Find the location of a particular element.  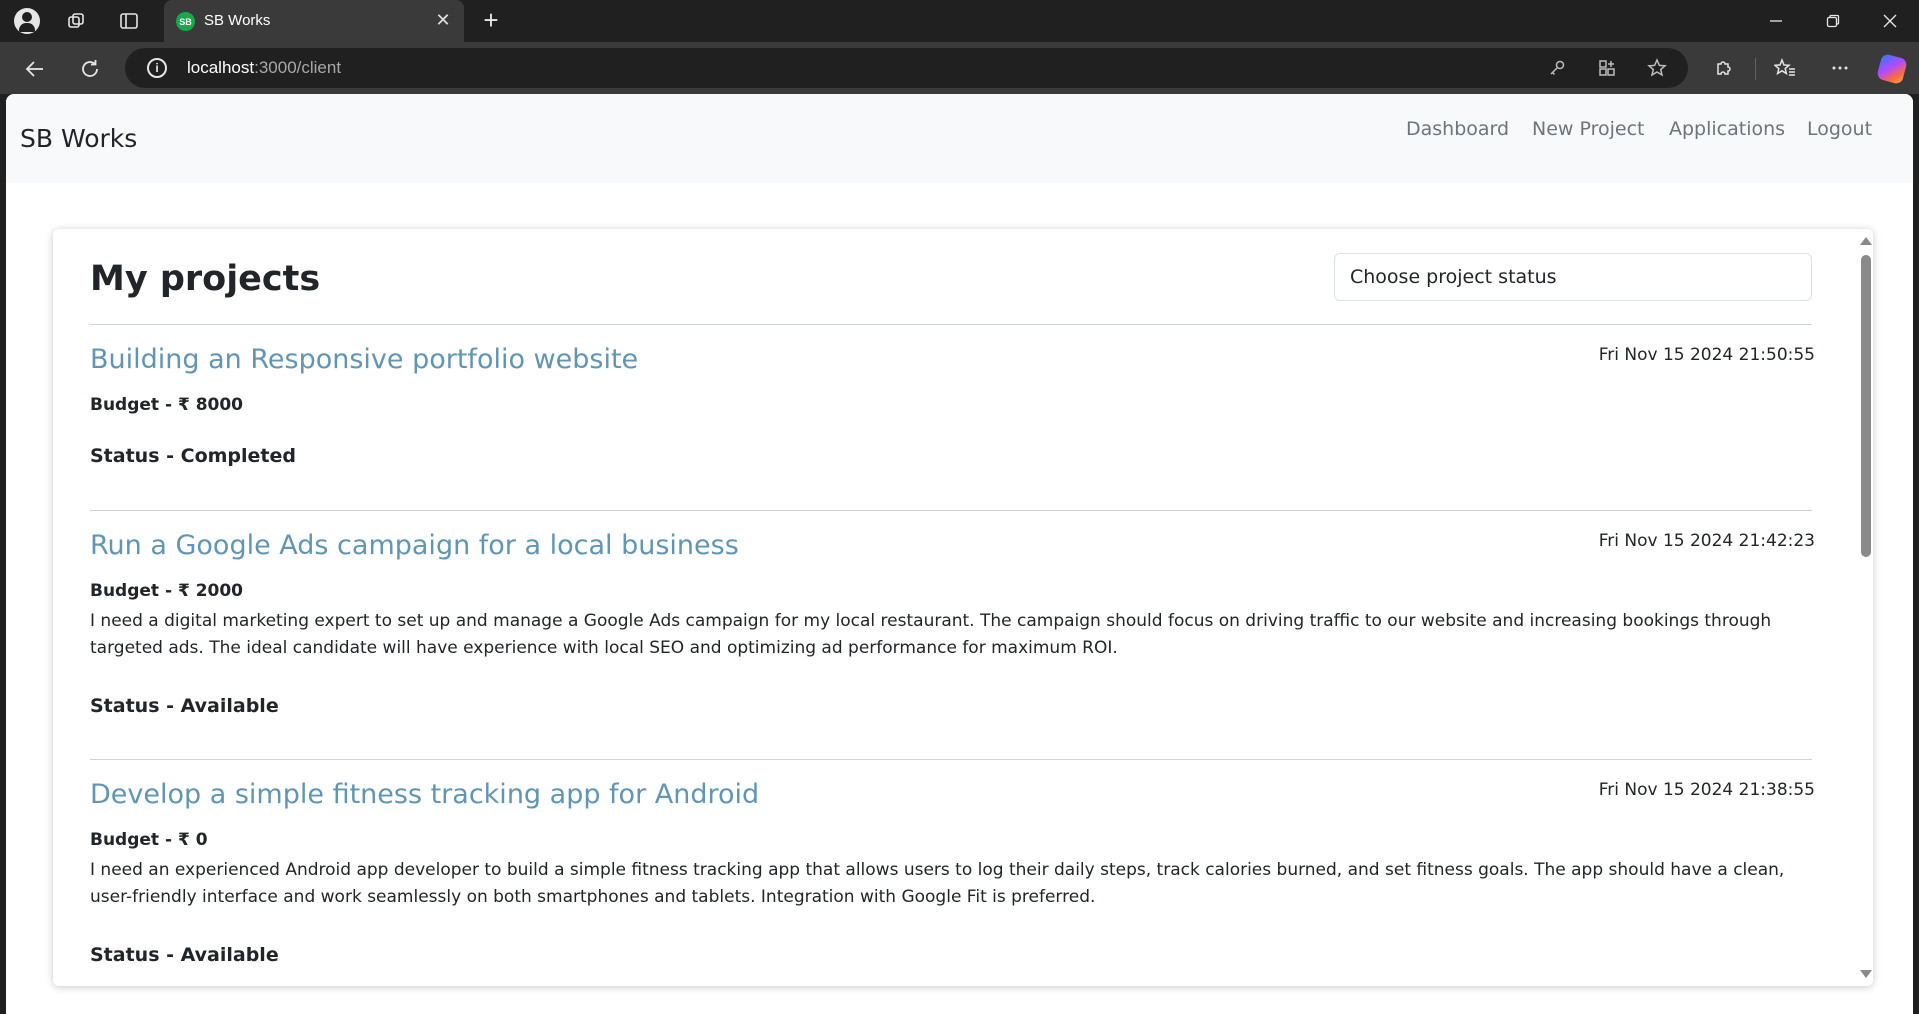

nav-applications-link: Applications is located at coordinates (1727, 129).